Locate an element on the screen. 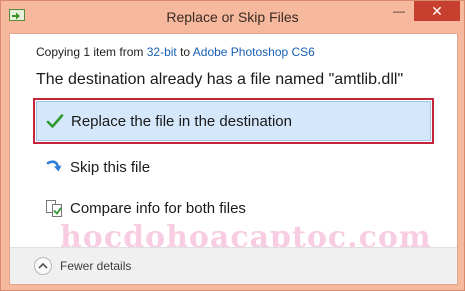  chevron-up-icon is located at coordinates (43, 266).